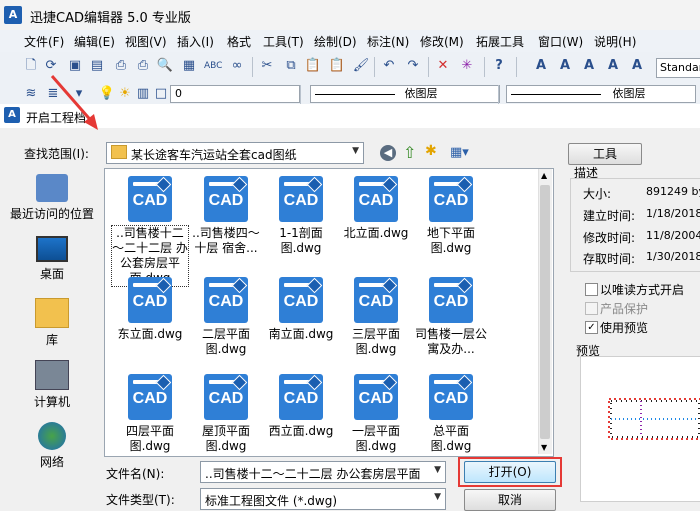  I want to click on file-item: CAD 南立面.dwg, so click(301, 309).